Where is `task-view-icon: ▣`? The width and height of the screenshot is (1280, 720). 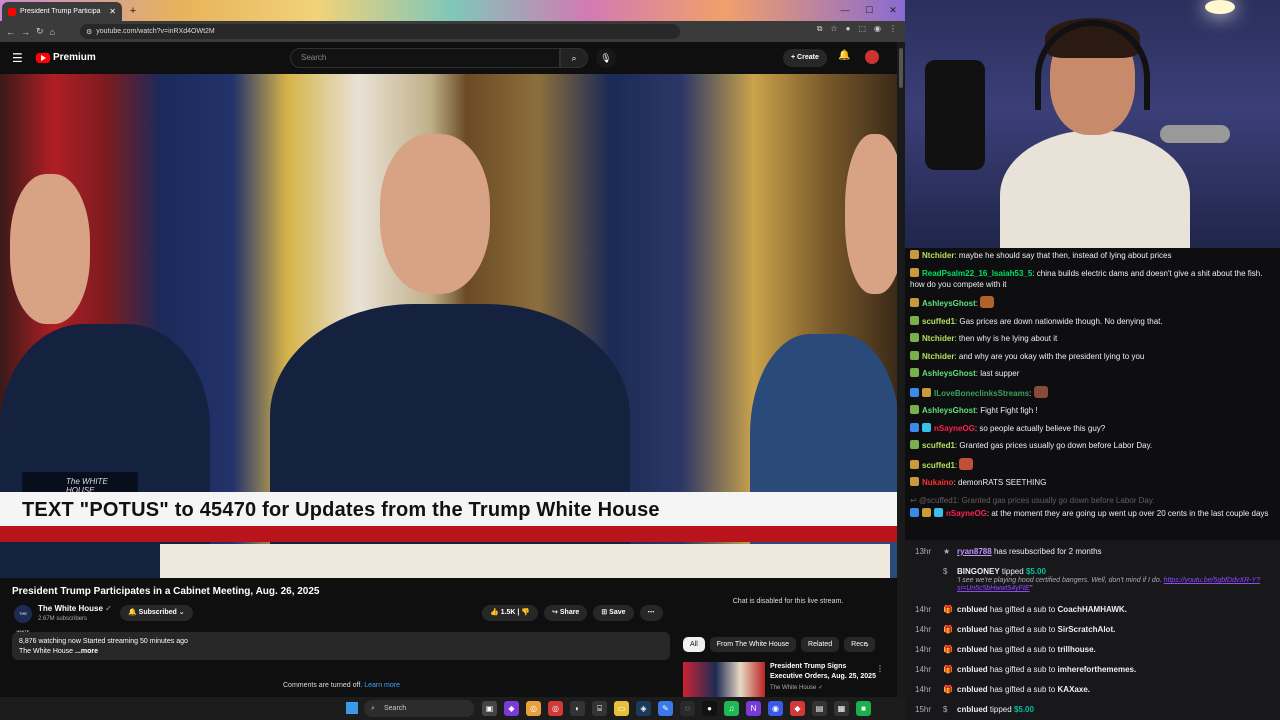
task-view-icon: ▣ is located at coordinates (489, 708).